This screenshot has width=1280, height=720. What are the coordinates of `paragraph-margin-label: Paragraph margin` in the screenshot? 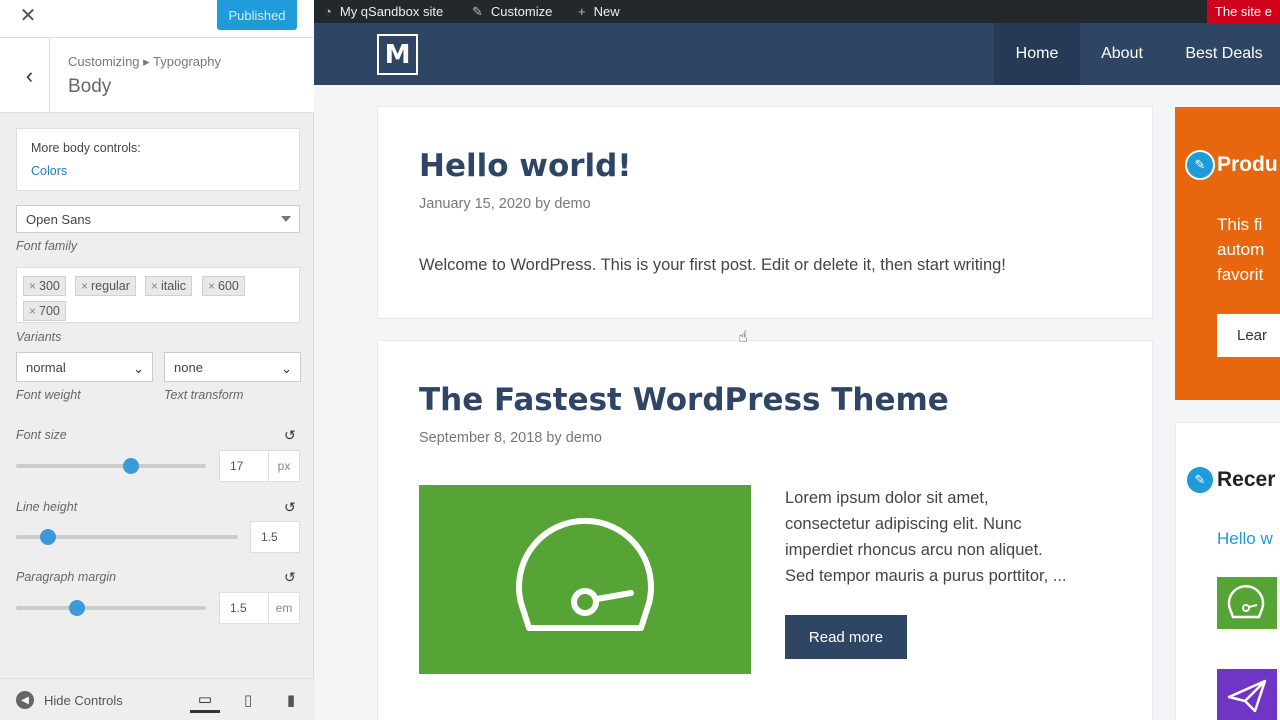 It's located at (66, 577).